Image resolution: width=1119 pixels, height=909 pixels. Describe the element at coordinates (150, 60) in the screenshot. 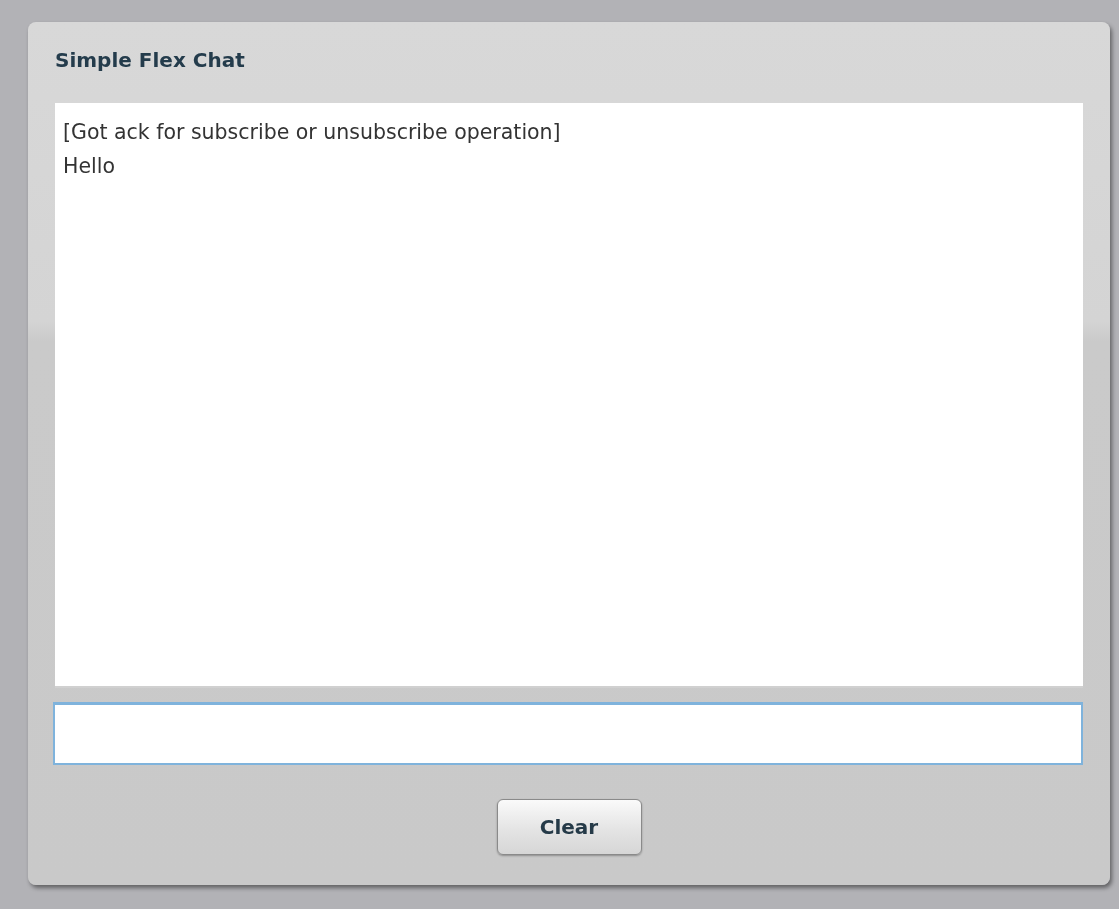

I see `panel-title: Simple Flex Chat` at that location.